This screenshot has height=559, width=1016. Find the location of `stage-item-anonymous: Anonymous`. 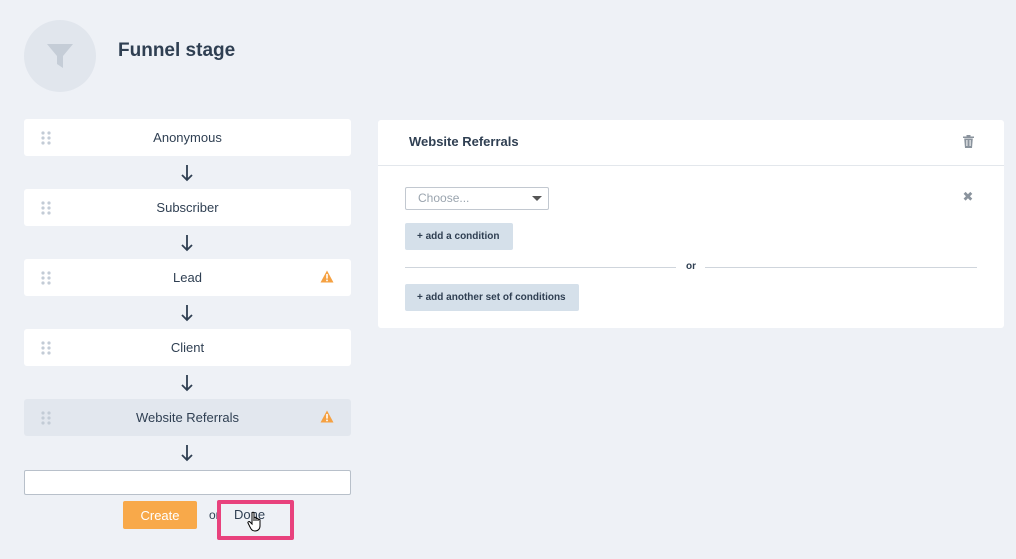

stage-item-anonymous: Anonymous is located at coordinates (187, 137).